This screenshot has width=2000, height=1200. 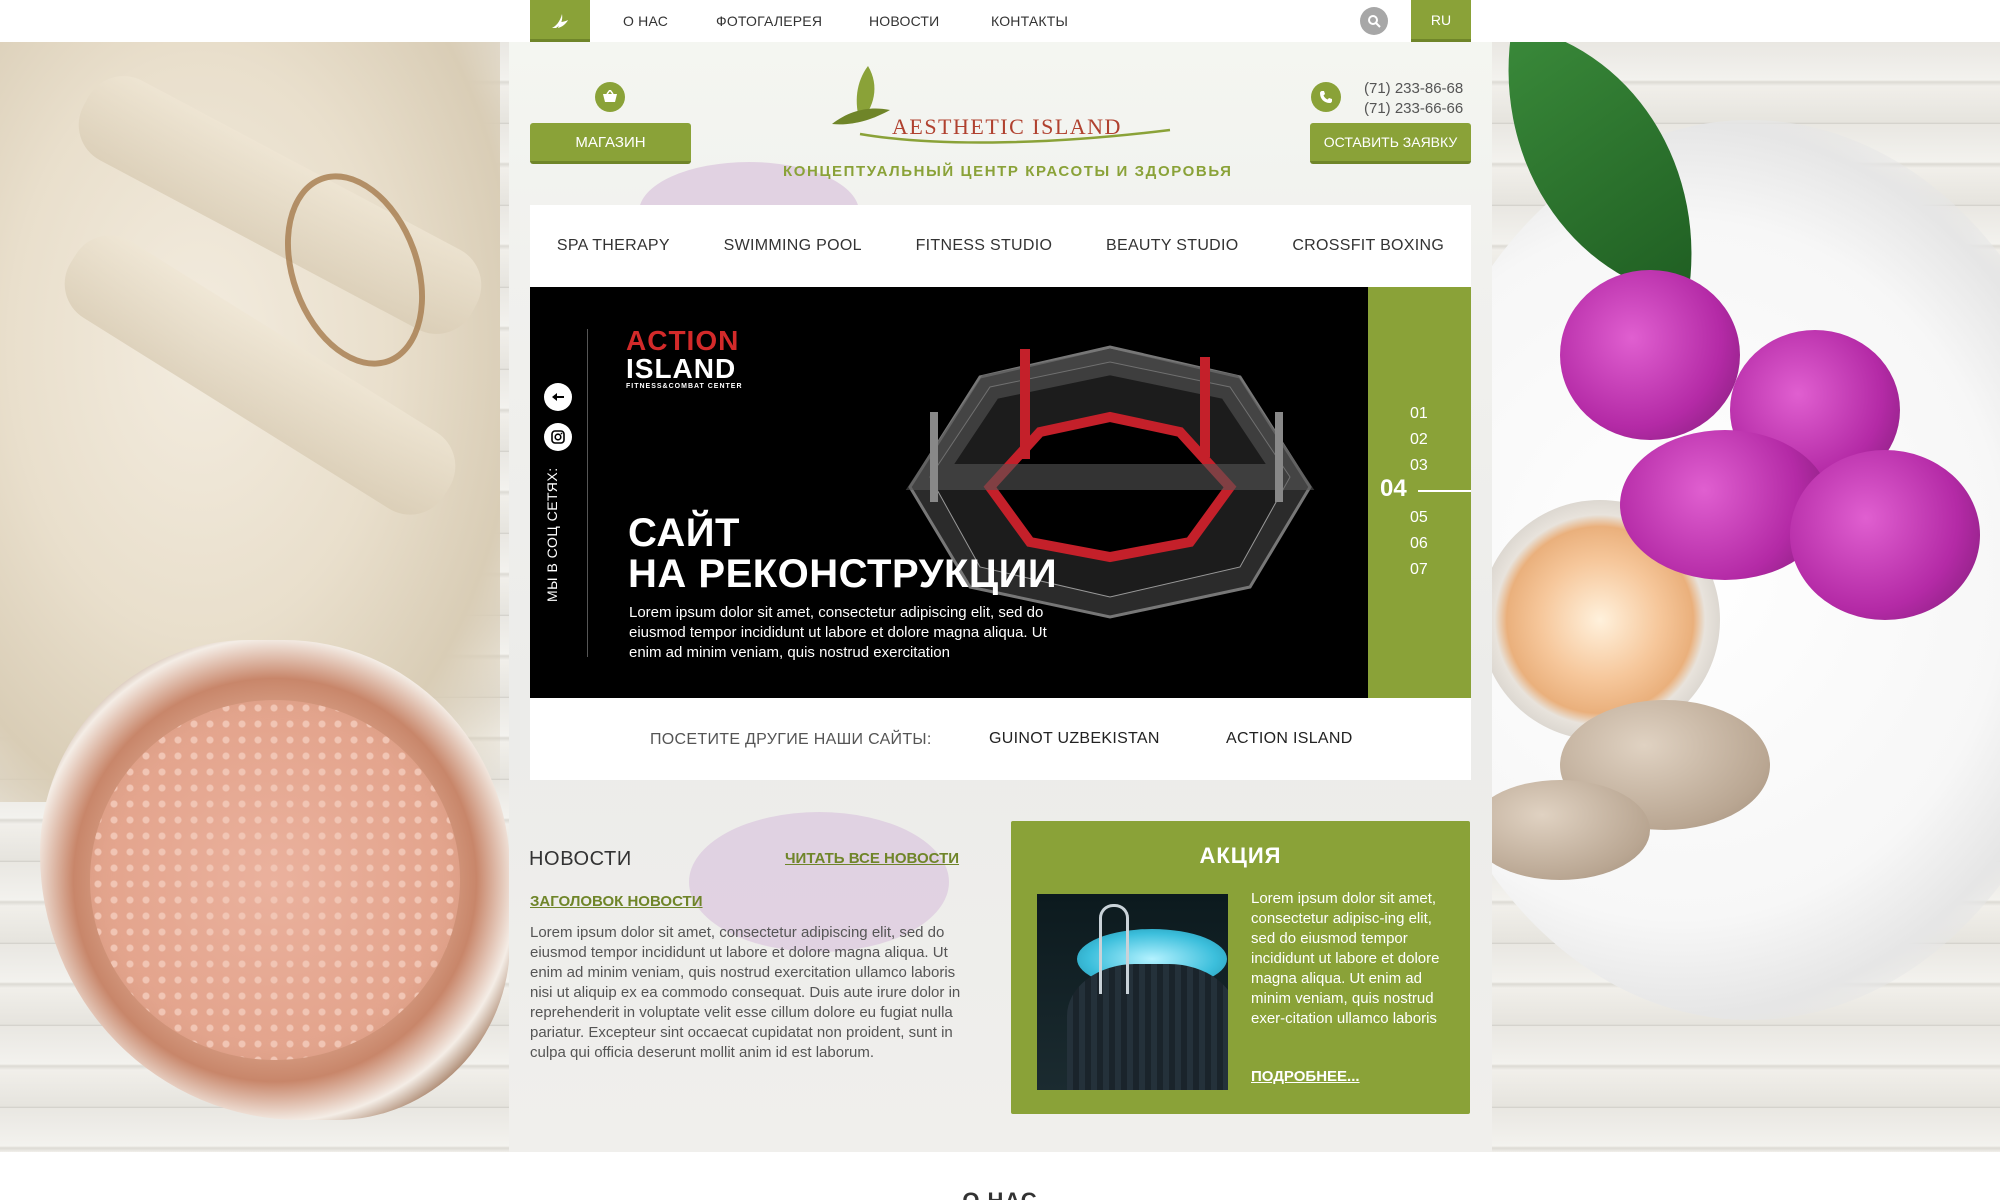 I want to click on pager-item: 01, so click(x=1419, y=414).